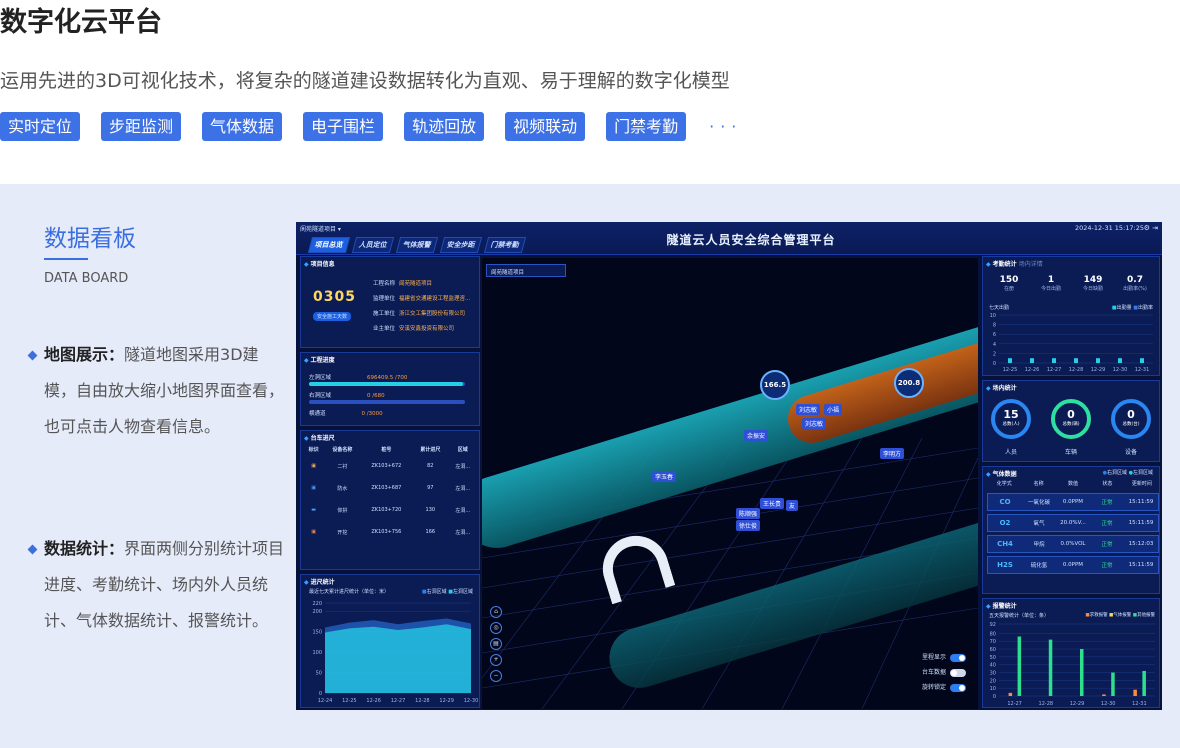  What do you see at coordinates (90, 239) in the screenshot?
I see `board-title: 数据看板` at bounding box center [90, 239].